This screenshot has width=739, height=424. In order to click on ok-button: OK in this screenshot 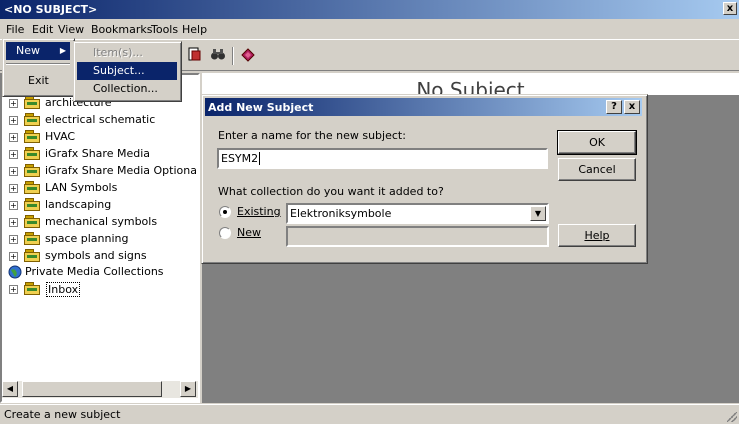, I will do `click(597, 142)`.